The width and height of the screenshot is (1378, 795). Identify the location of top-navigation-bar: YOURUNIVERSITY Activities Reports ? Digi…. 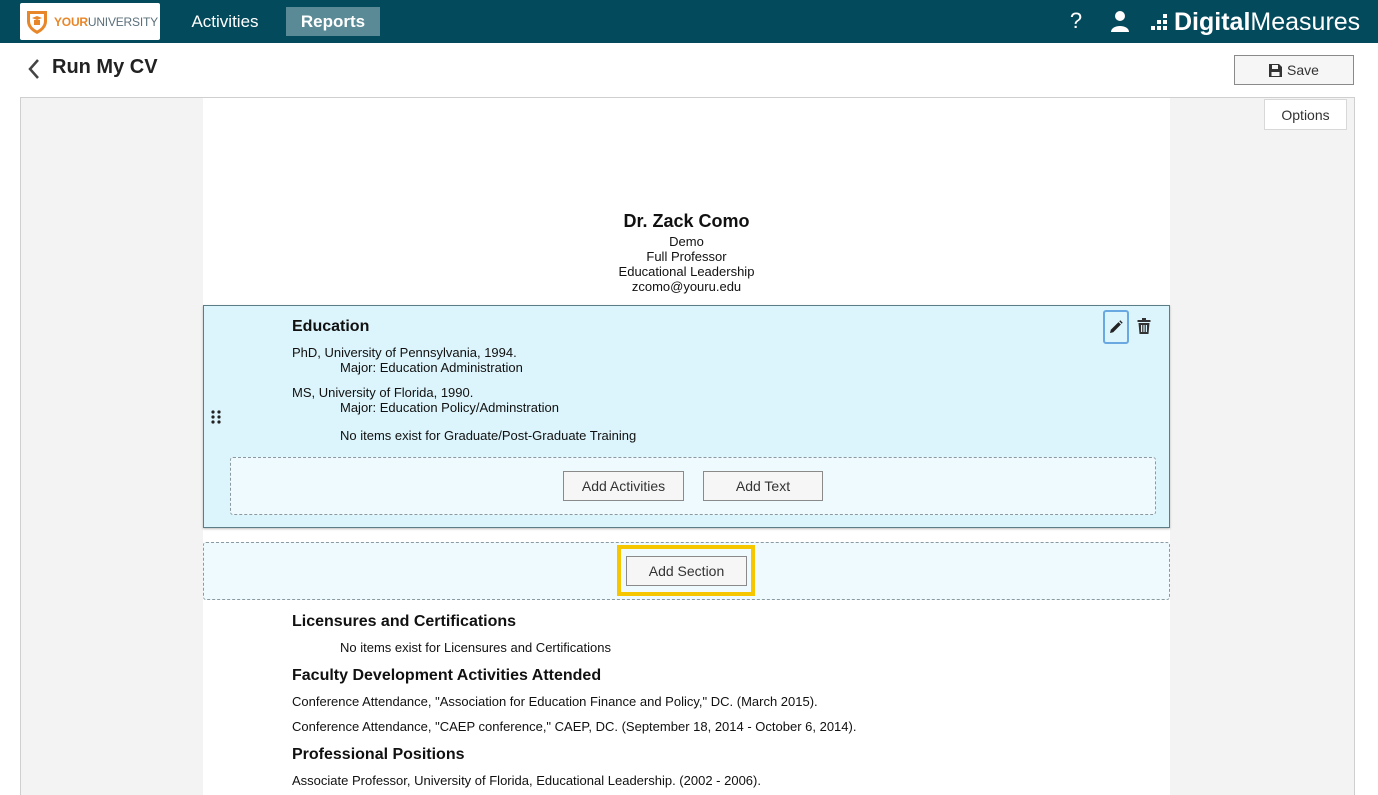
(689, 21).